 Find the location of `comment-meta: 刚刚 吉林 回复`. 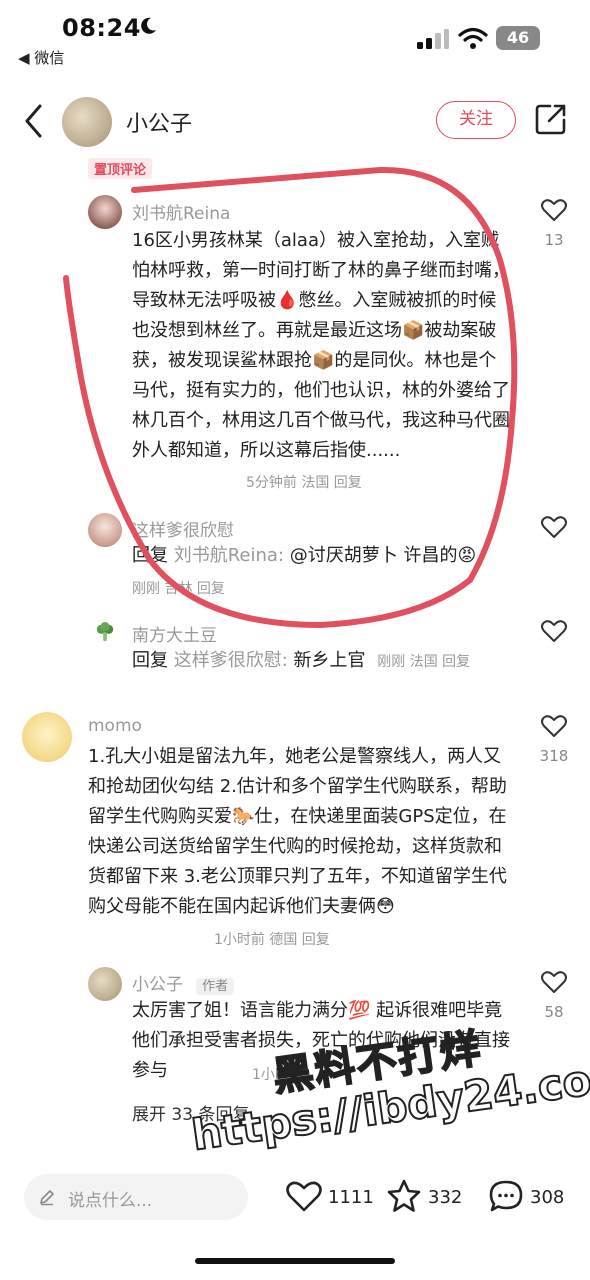

comment-meta: 刚刚 吉林 回复 is located at coordinates (178, 588).